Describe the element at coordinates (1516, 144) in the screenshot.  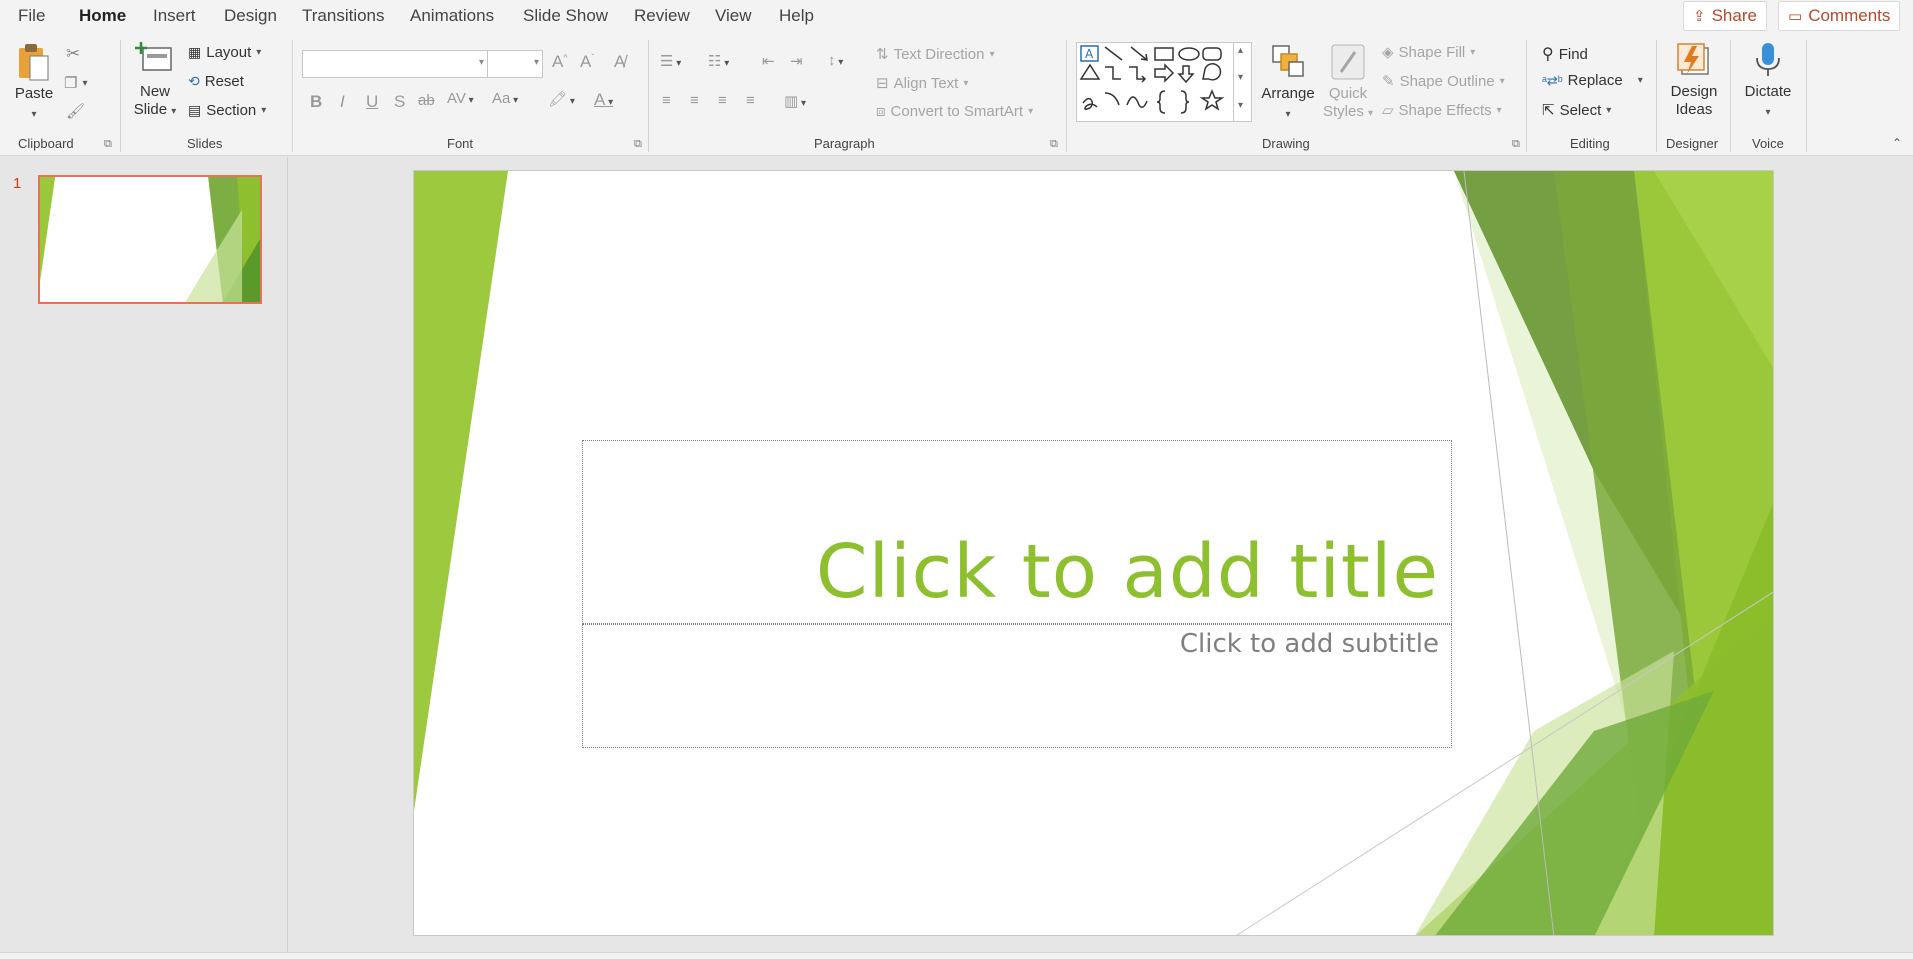
I see `drawing-launcher-icon: ⧉` at that location.